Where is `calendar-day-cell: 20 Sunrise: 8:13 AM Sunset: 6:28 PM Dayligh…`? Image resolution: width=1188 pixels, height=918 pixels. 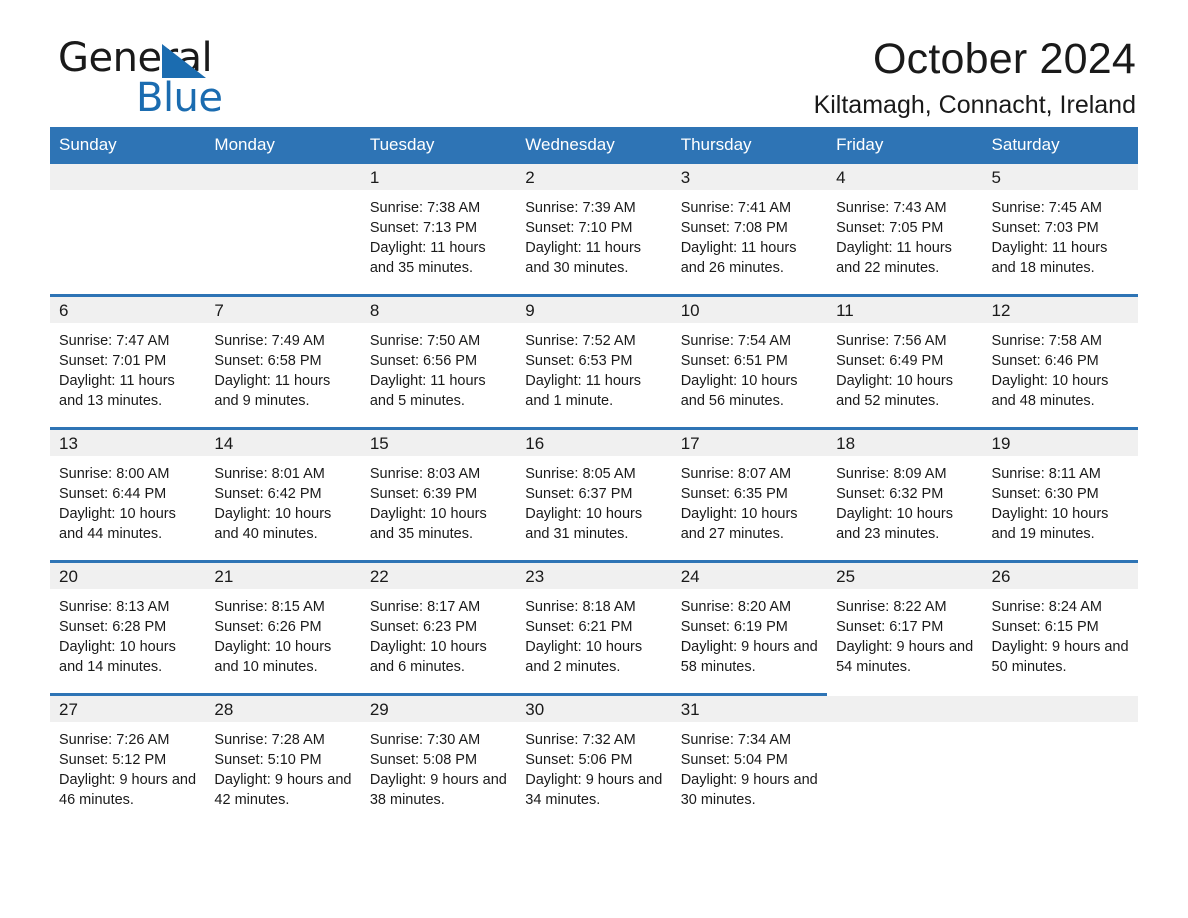
calendar-day-cell: 20 Sunrise: 8:13 AM Sunset: 6:28 PM Dayligh… is located at coordinates (128, 627).